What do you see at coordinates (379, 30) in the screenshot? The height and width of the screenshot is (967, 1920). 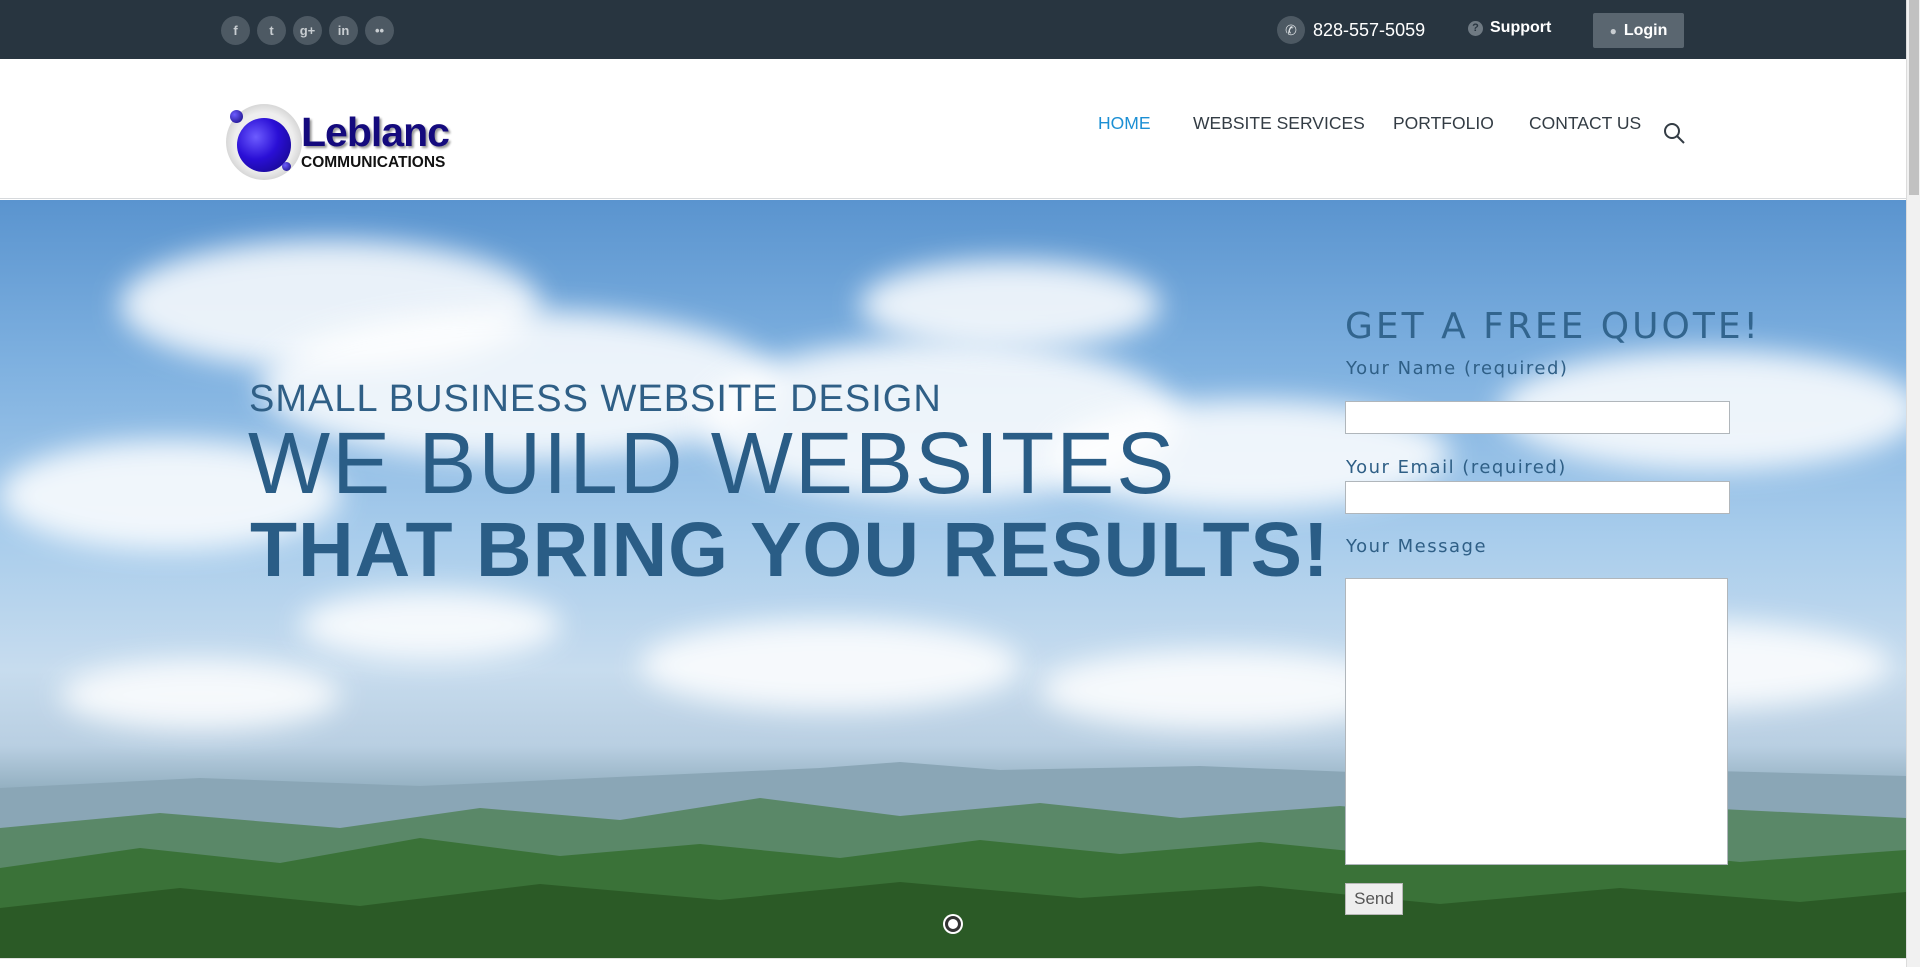 I see `flickr-icon: ••` at bounding box center [379, 30].